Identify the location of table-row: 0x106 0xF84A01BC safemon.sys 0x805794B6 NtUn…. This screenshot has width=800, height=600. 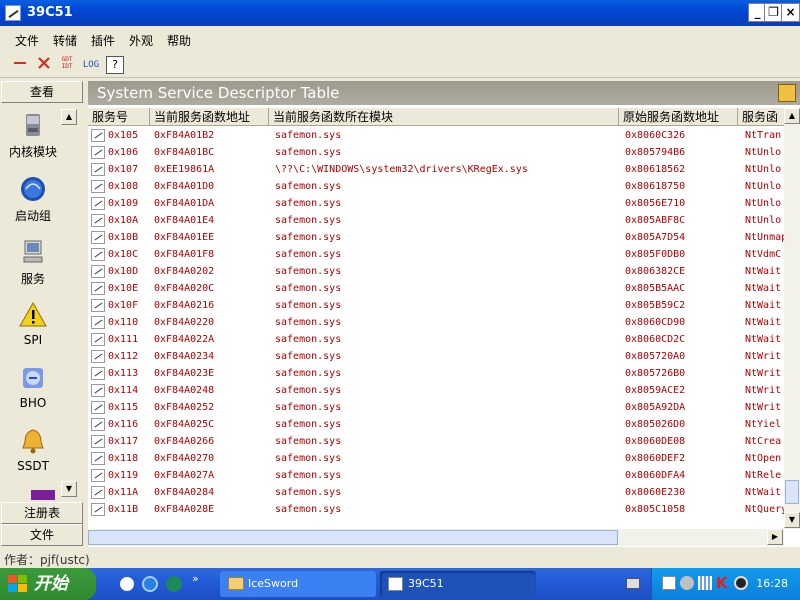
(436, 152).